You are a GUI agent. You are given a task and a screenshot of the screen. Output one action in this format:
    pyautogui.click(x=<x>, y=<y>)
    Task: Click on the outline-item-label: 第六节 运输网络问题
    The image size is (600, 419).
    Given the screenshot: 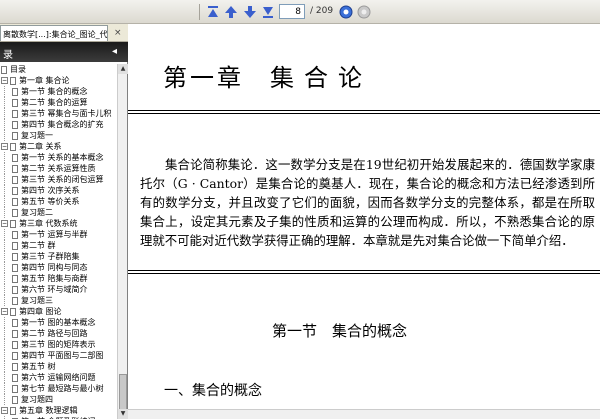 What is the action you would take?
    pyautogui.click(x=58, y=377)
    